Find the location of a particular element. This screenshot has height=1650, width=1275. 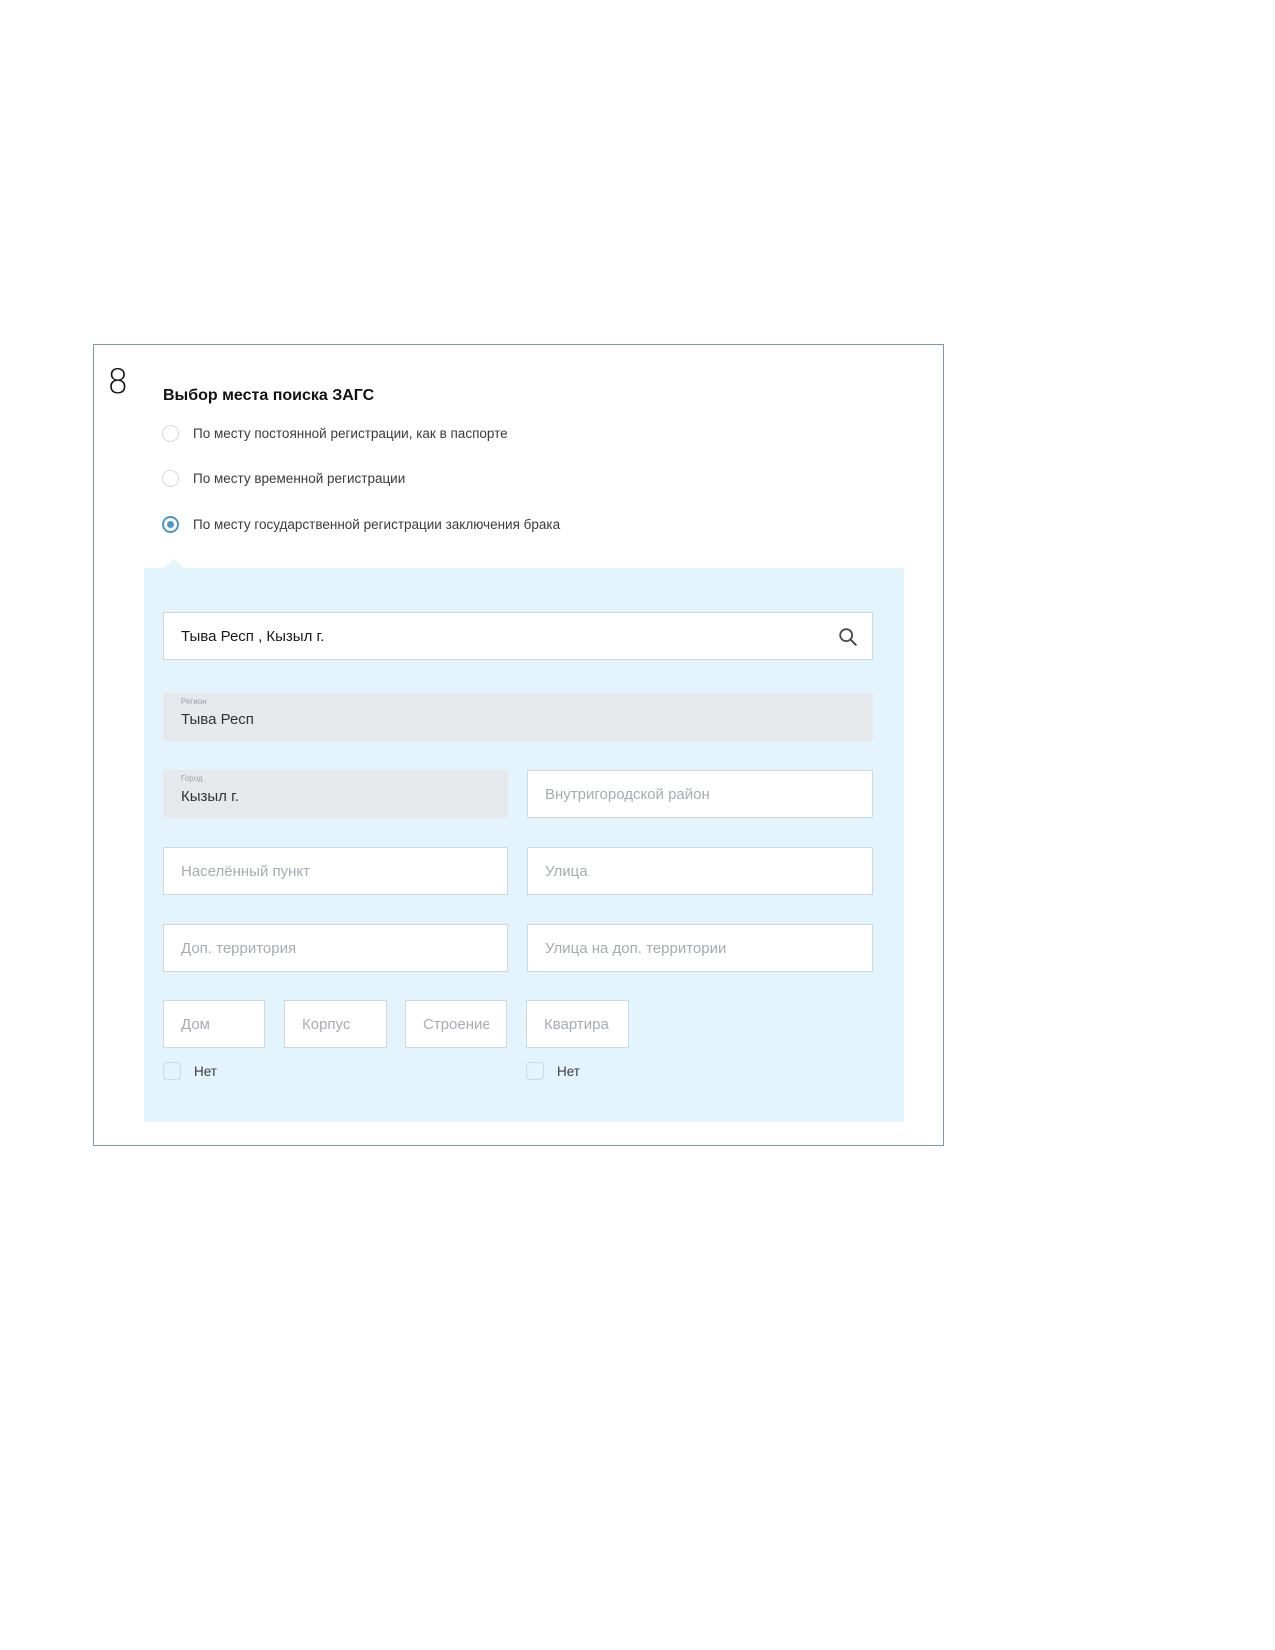

no-house-checkbox-row: Нет is located at coordinates (190, 1071).